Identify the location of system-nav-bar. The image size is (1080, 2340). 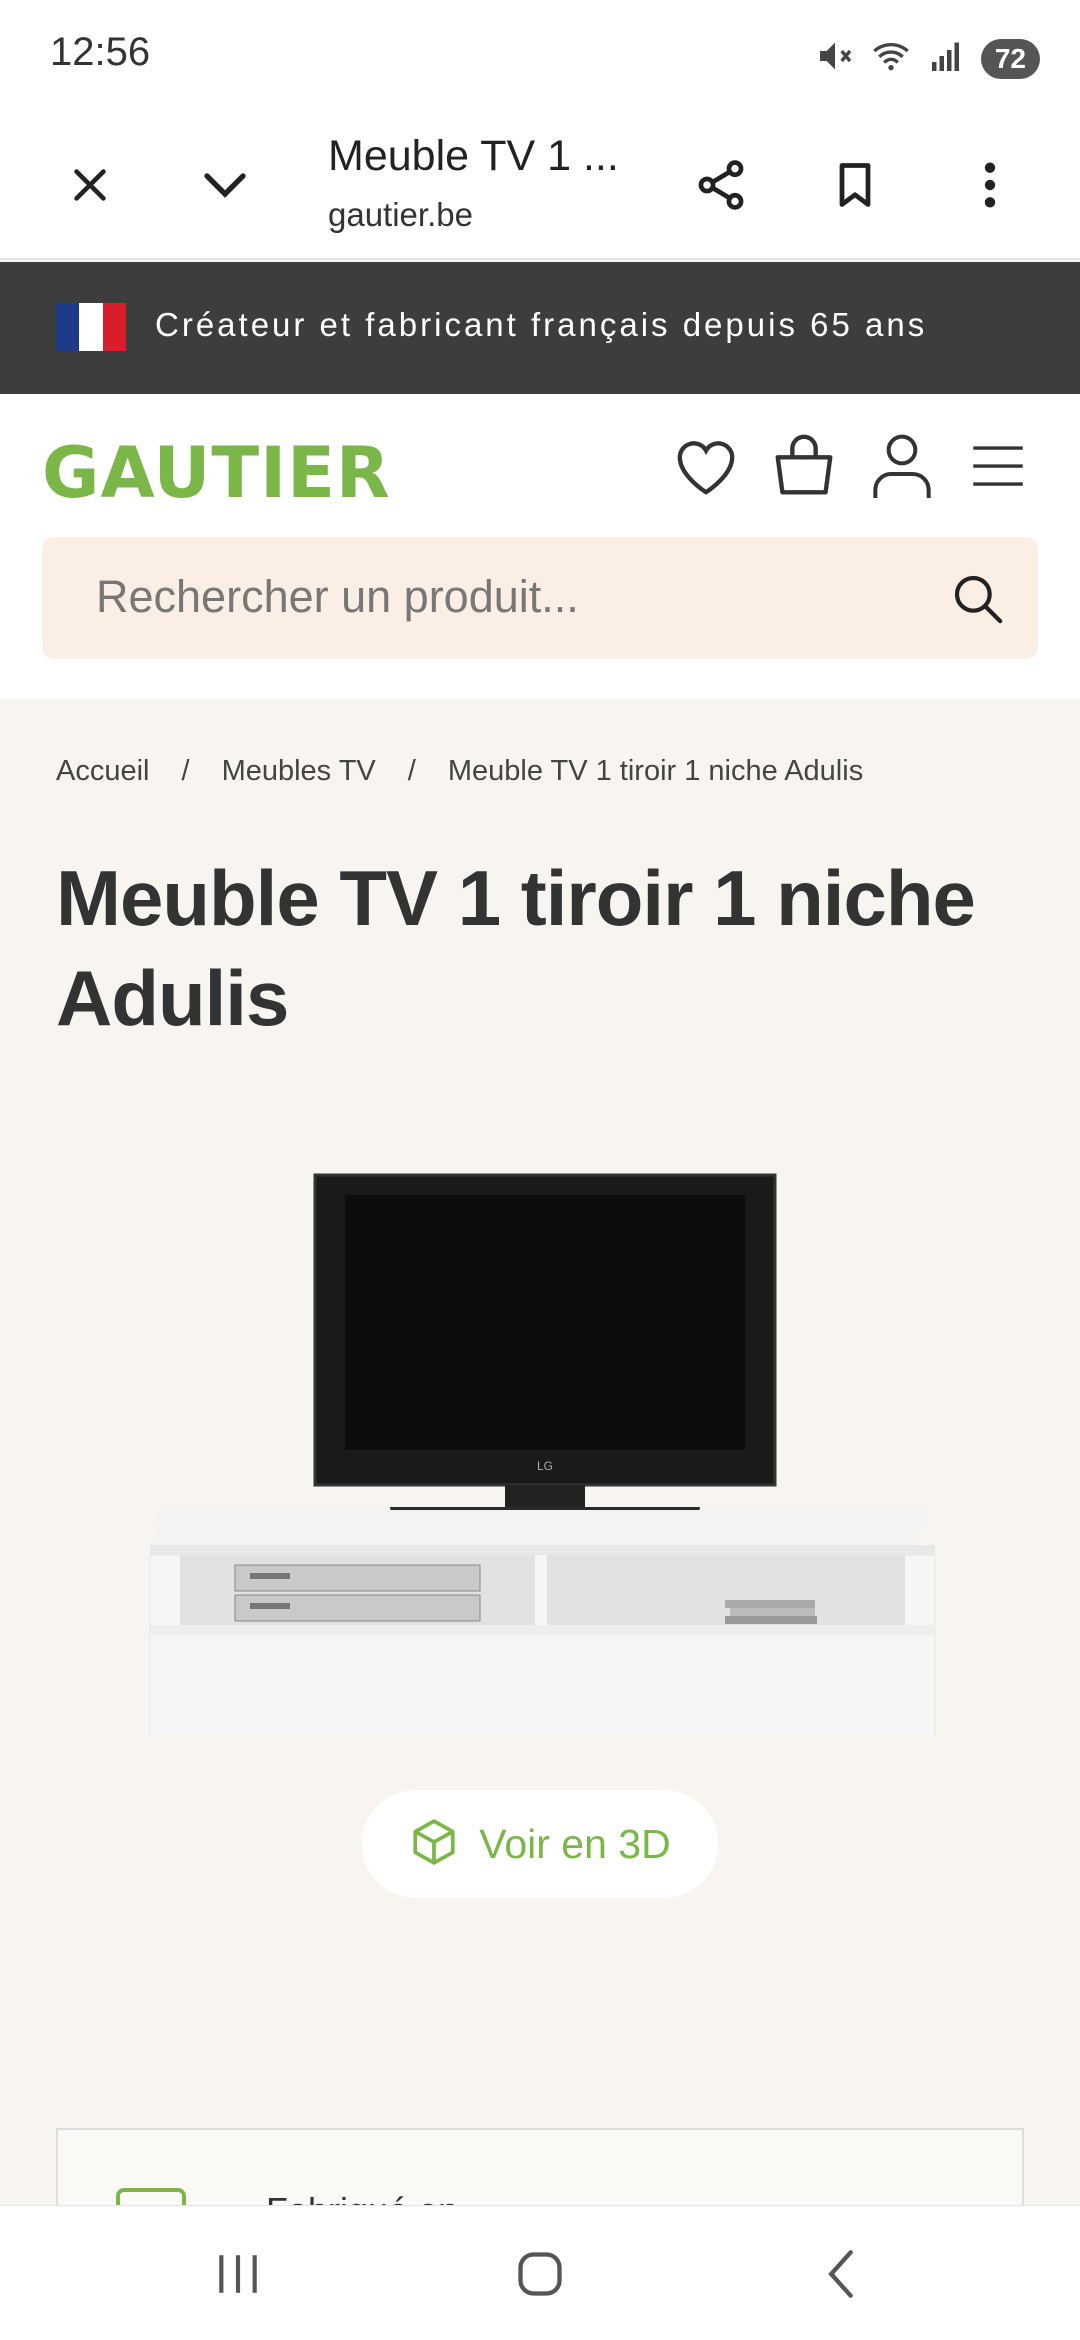
(540, 2272).